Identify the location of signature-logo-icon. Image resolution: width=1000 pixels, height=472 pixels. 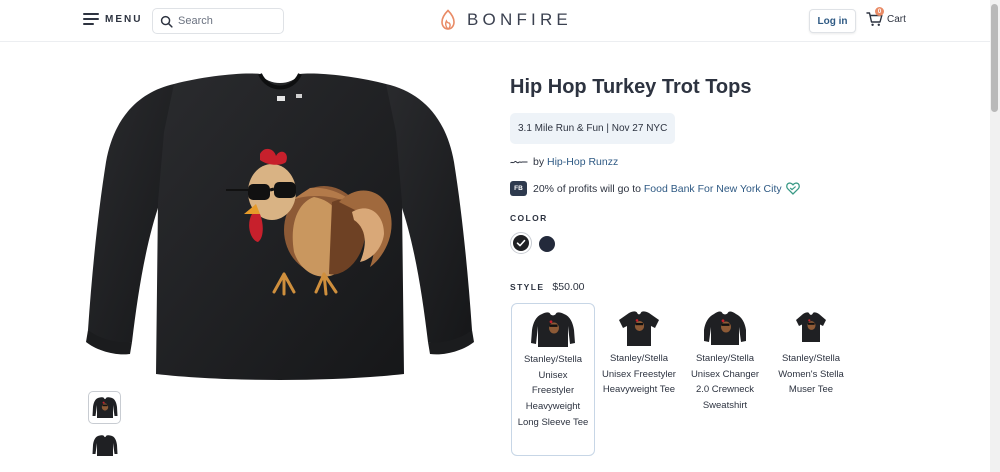
(519, 162).